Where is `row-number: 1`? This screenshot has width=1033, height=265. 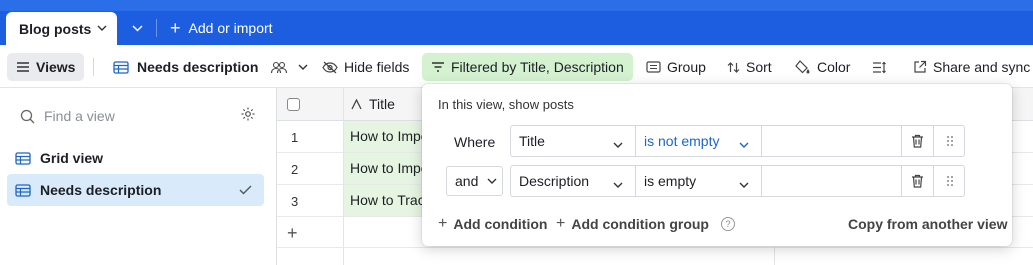
row-number: 1 is located at coordinates (295, 137).